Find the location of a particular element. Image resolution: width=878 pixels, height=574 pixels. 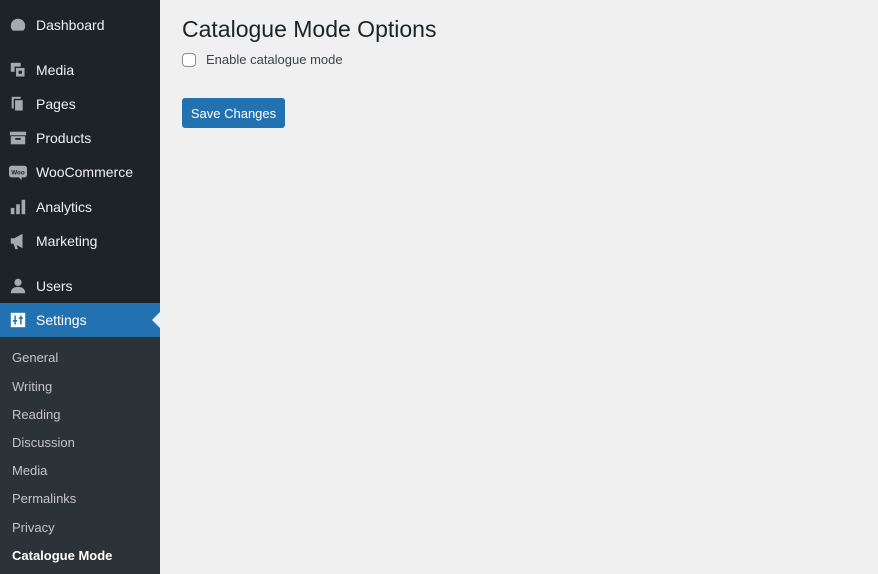

sidebar-item-media: Media is located at coordinates (80, 70).